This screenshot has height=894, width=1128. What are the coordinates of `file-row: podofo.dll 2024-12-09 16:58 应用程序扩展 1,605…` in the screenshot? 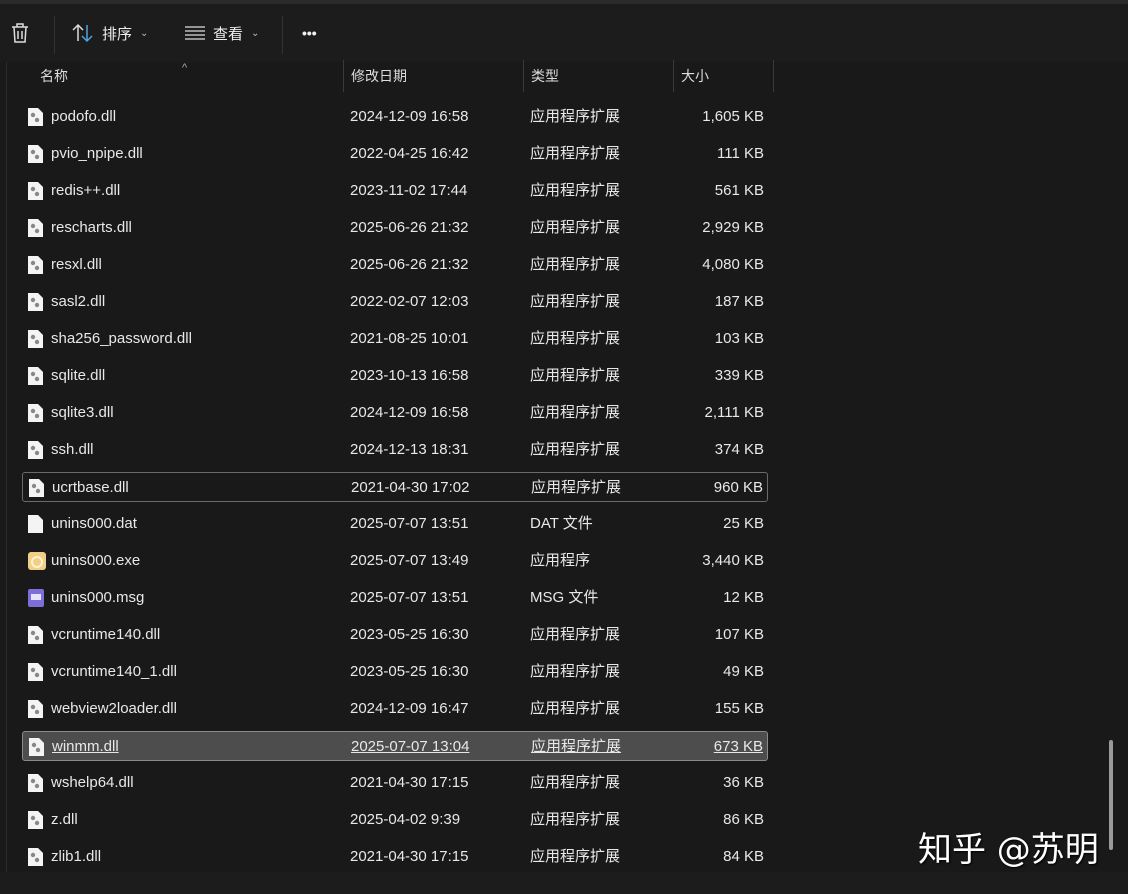 It's located at (395, 117).